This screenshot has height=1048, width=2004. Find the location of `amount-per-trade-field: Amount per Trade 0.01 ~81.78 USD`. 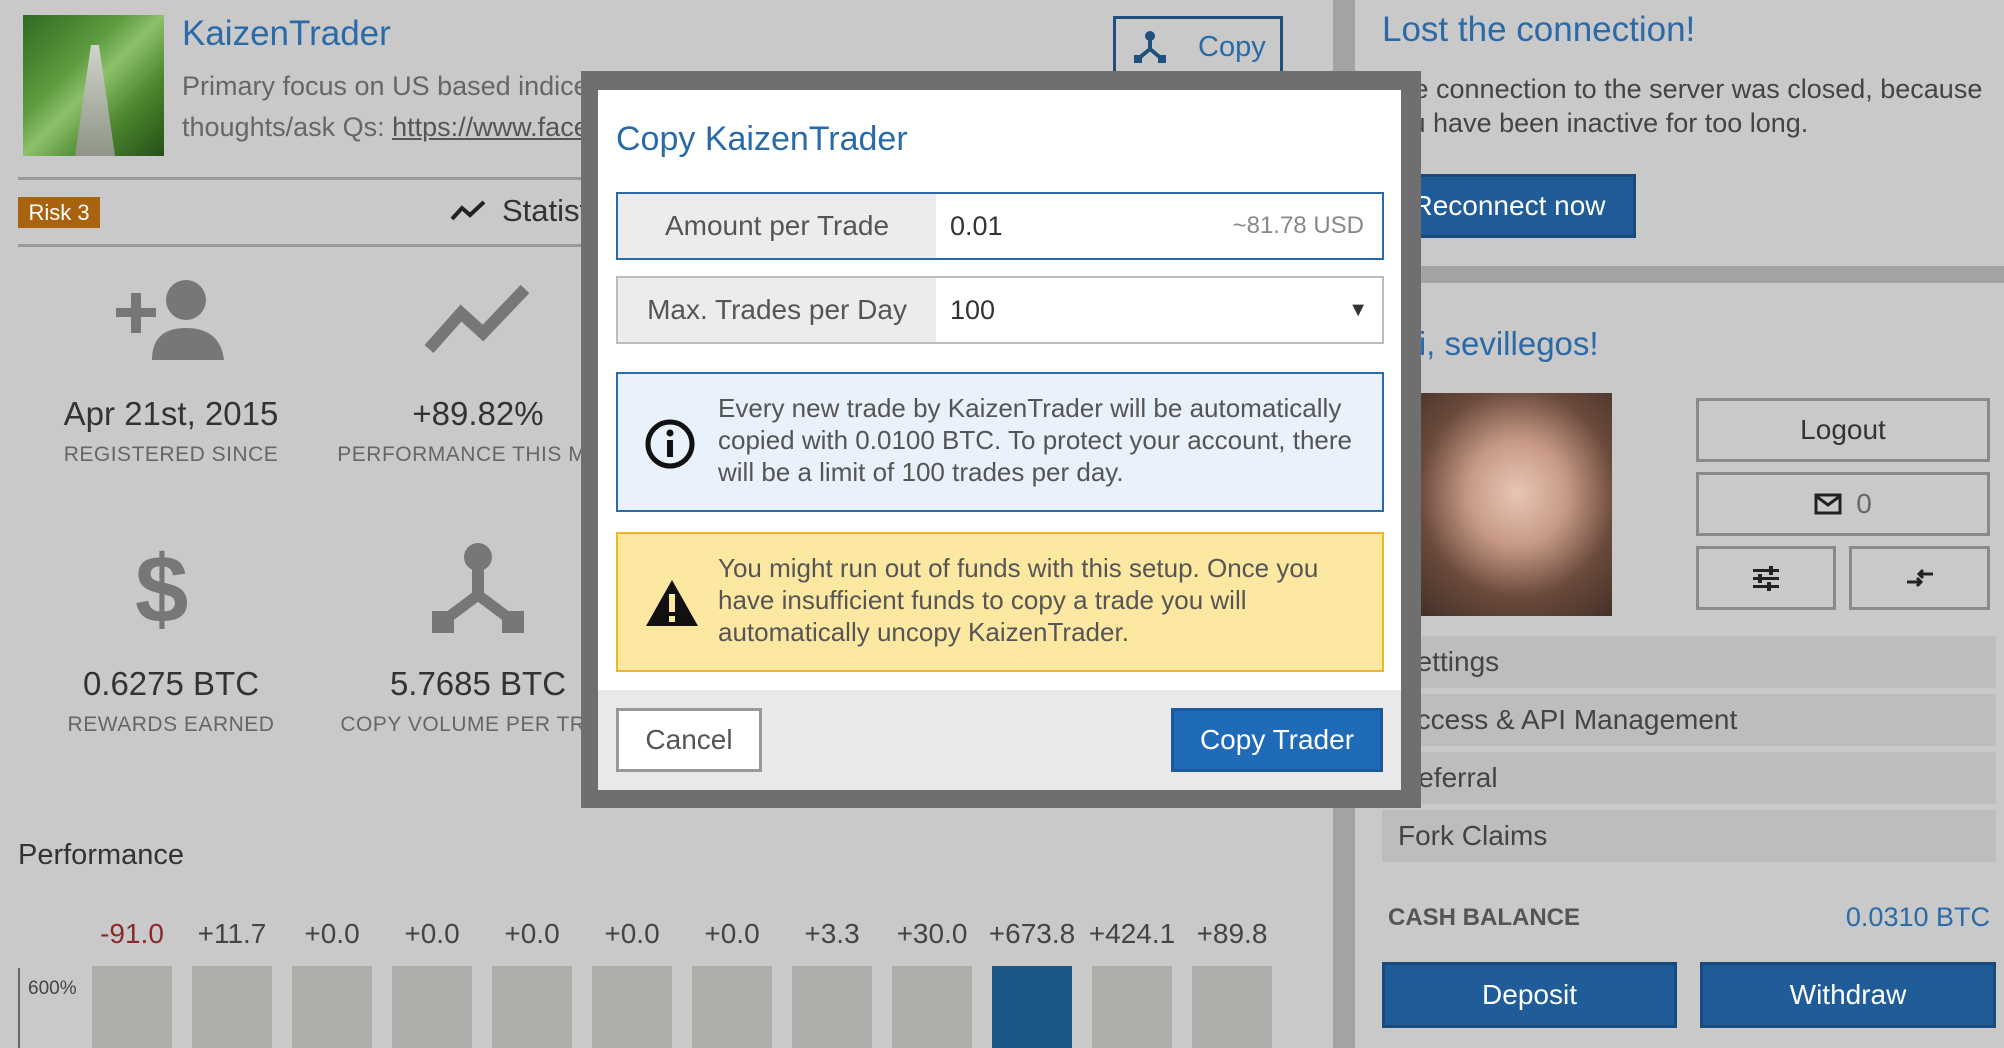

amount-per-trade-field: Amount per Trade 0.01 ~81.78 USD is located at coordinates (1000, 226).